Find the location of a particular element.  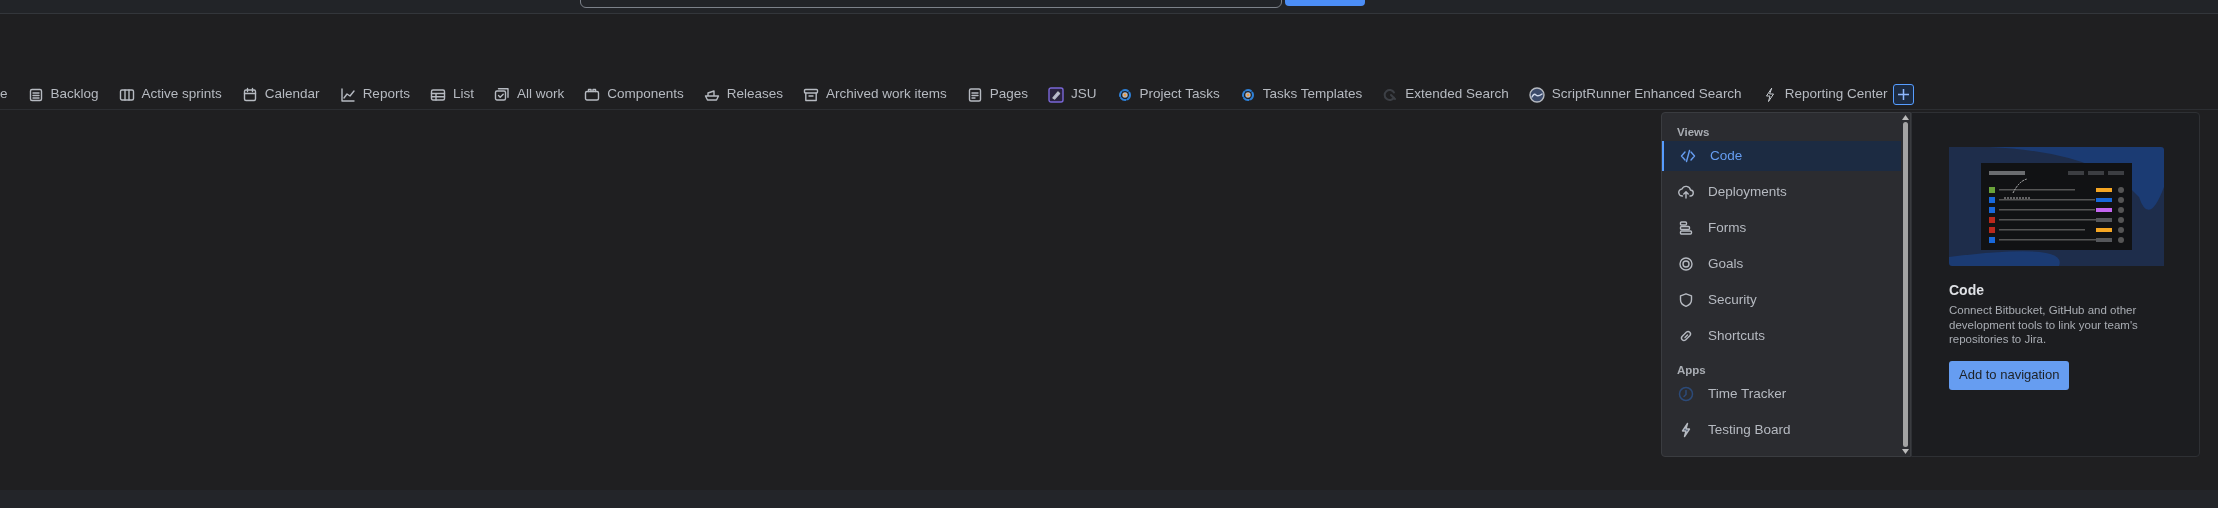

nav-tab: e is located at coordinates (4, 94).